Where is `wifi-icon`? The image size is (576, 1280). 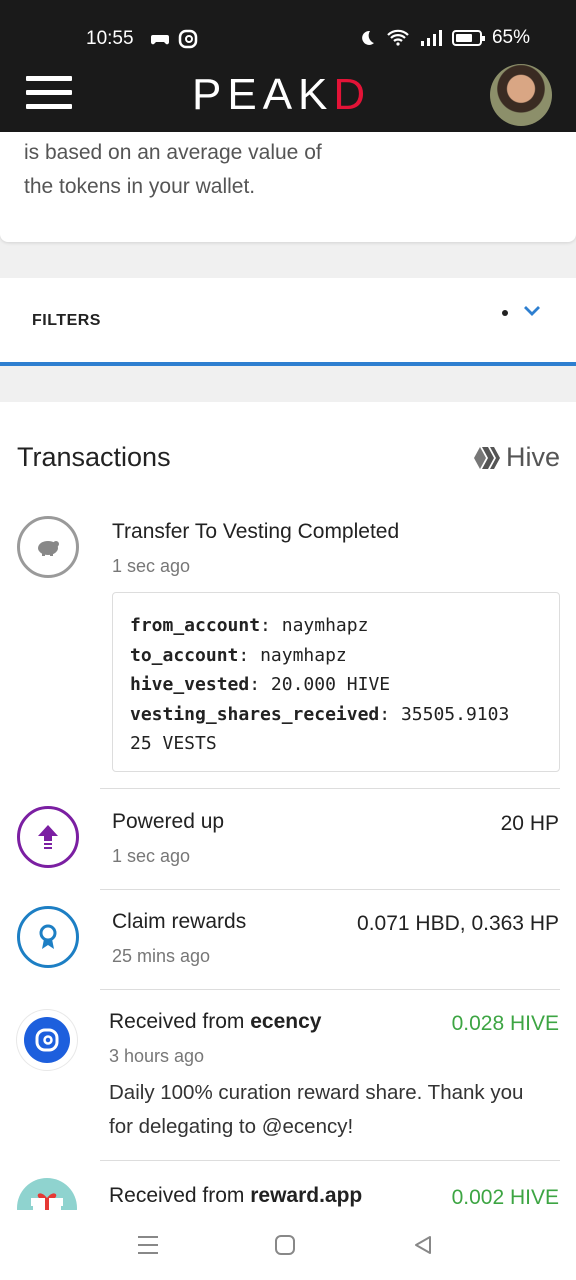
wifi-icon is located at coordinates (398, 37).